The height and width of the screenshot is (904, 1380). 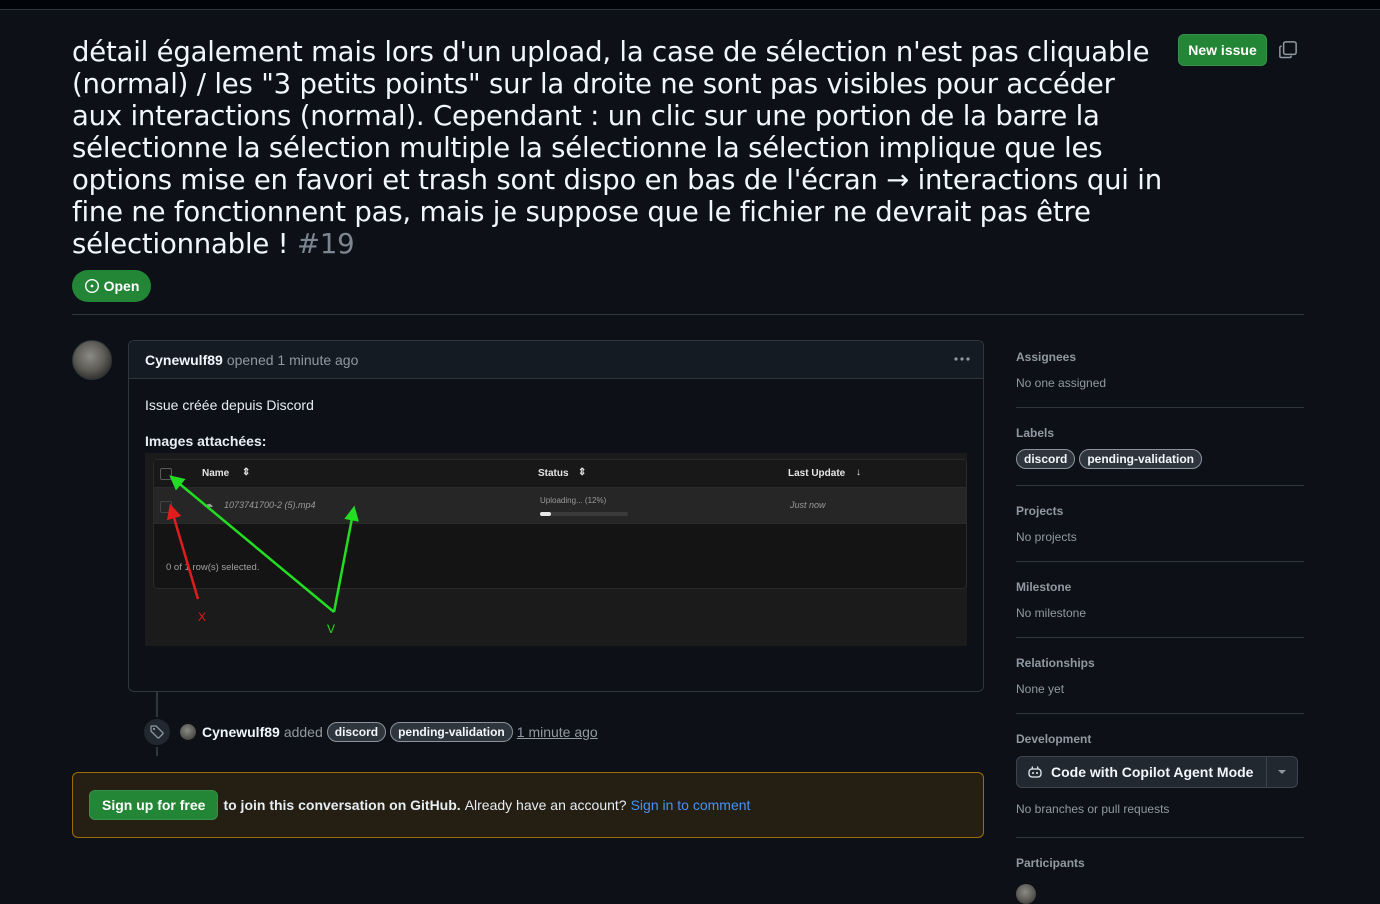 I want to click on sign-in-link: Sign in to comment, so click(x=691, y=805).